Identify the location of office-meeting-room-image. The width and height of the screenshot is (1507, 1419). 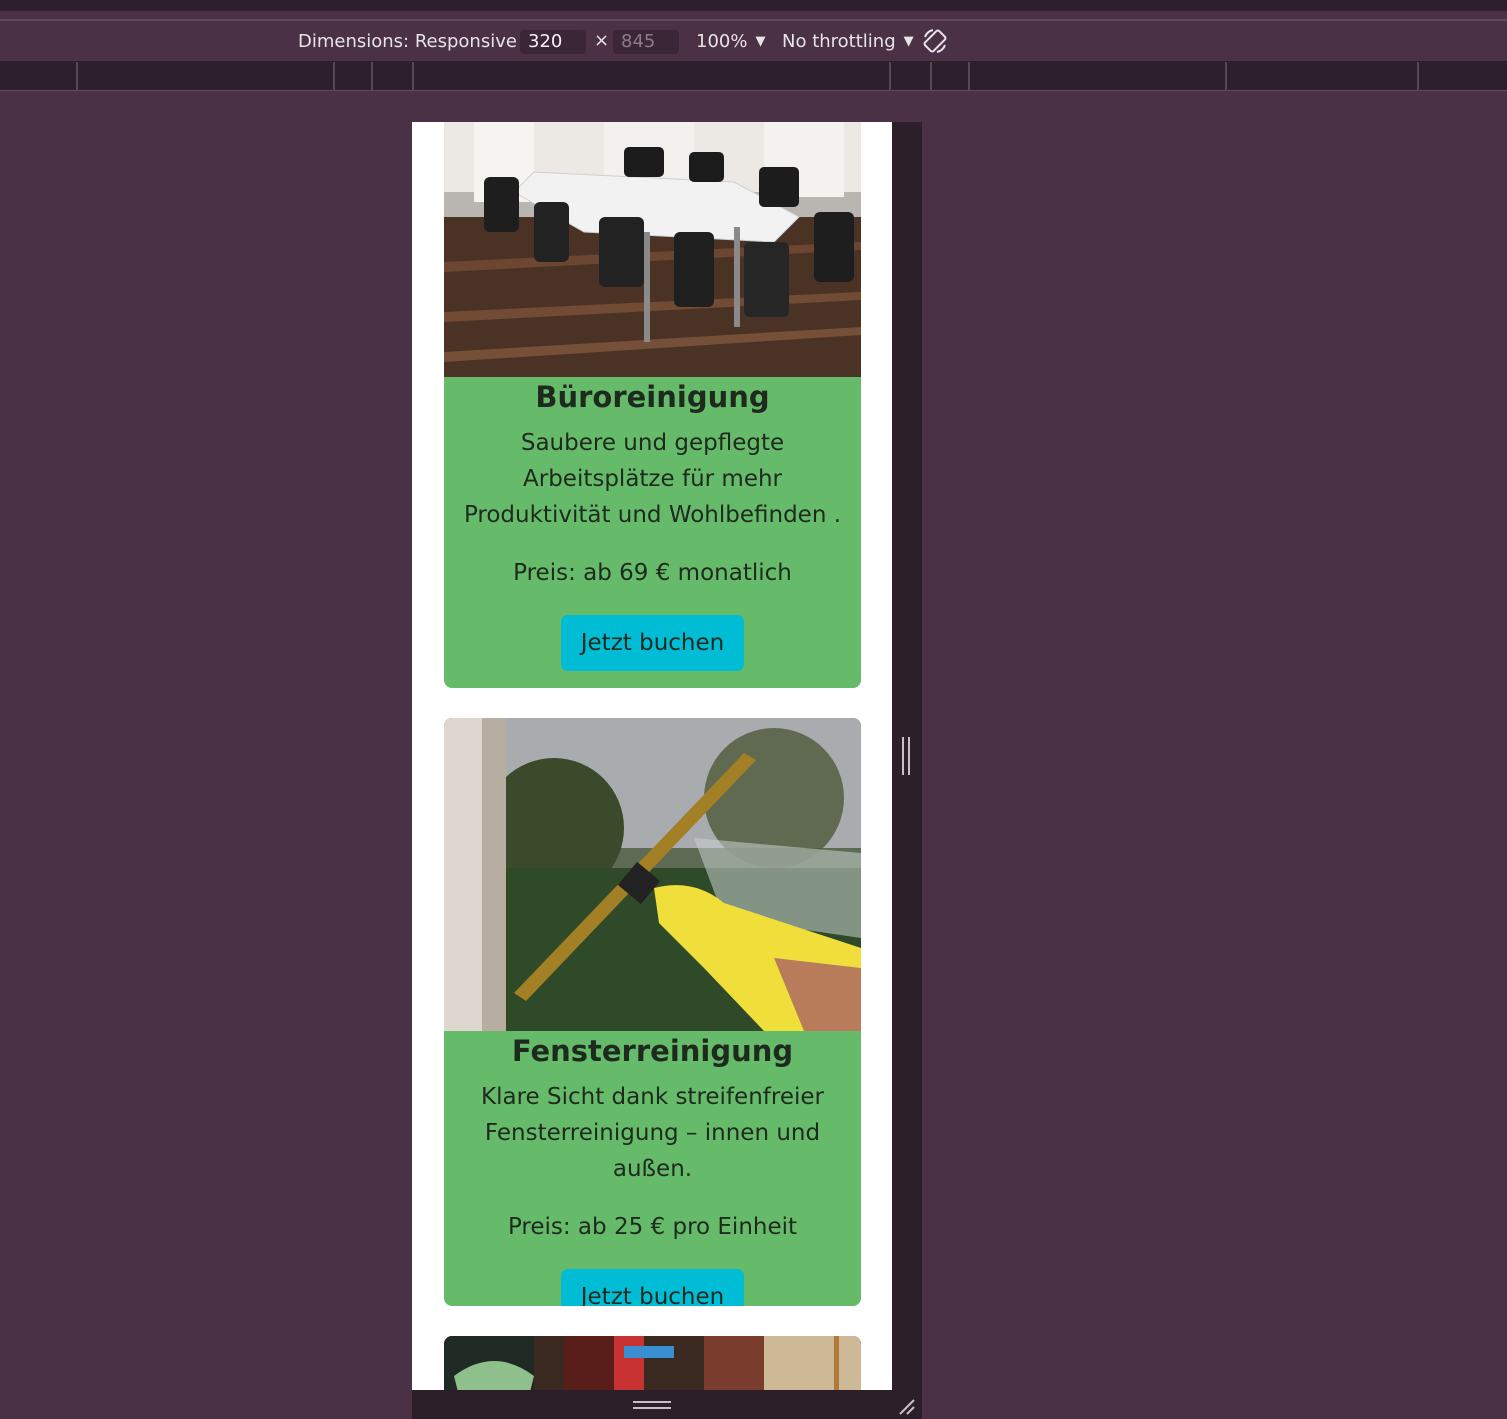
(652, 249).